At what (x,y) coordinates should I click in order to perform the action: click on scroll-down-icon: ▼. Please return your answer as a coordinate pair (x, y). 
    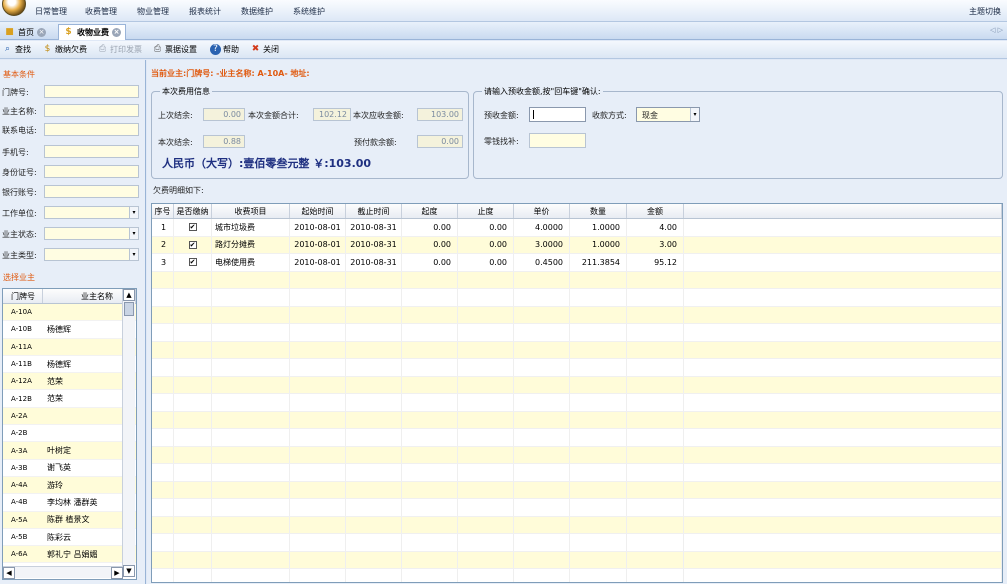
    Looking at the image, I should click on (129, 571).